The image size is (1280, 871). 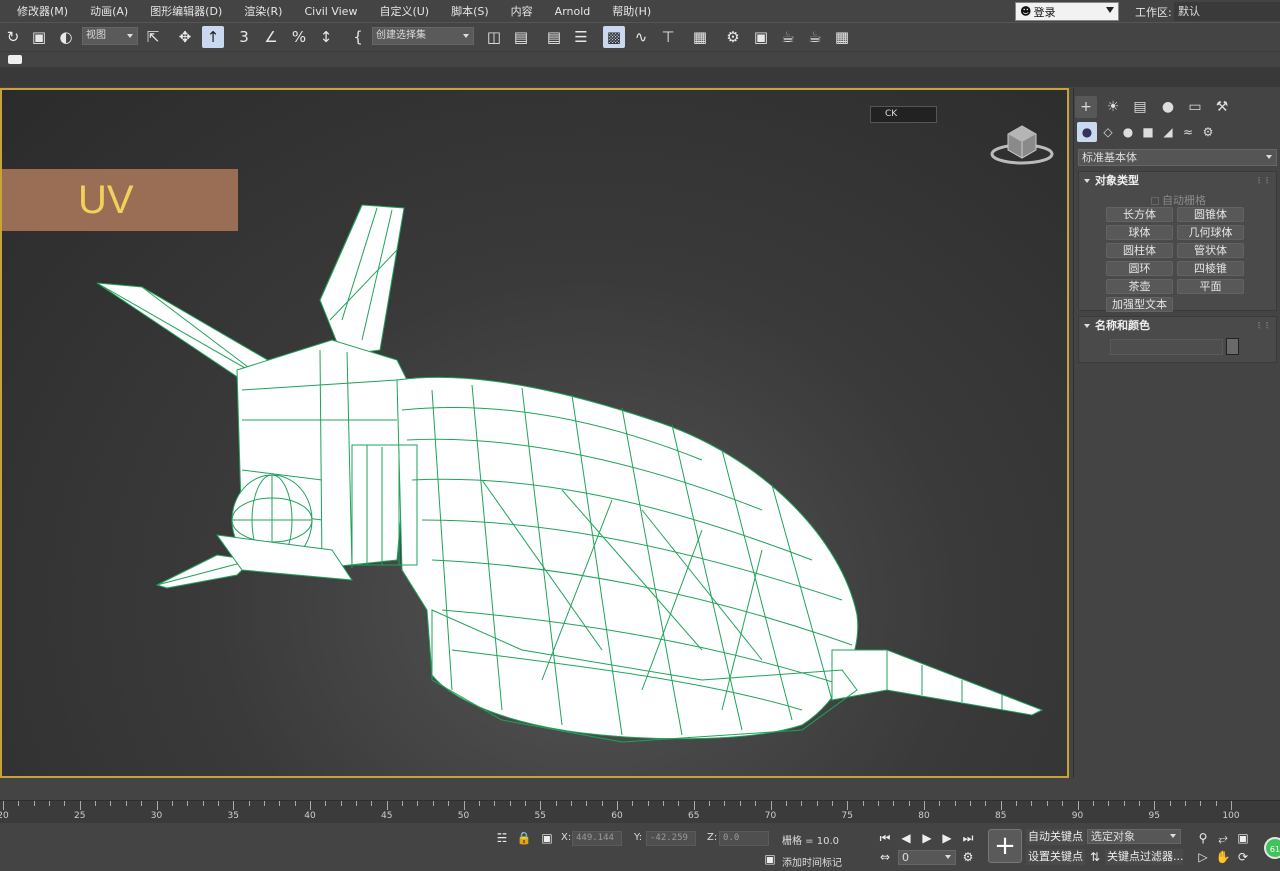 I want to click on schematic-view-icon: ⊤, so click(x=668, y=37).